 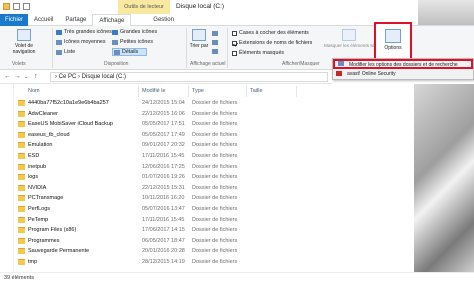 What do you see at coordinates (130, 52) in the screenshot?
I see `layout-details: Détails` at bounding box center [130, 52].